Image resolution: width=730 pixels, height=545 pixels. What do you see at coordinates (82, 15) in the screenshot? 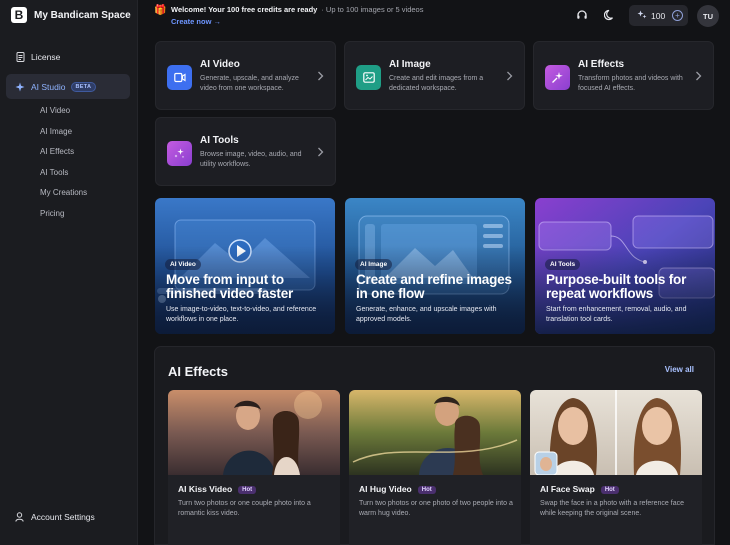
I see `brand-name: My Bandicam Space` at bounding box center [82, 15].